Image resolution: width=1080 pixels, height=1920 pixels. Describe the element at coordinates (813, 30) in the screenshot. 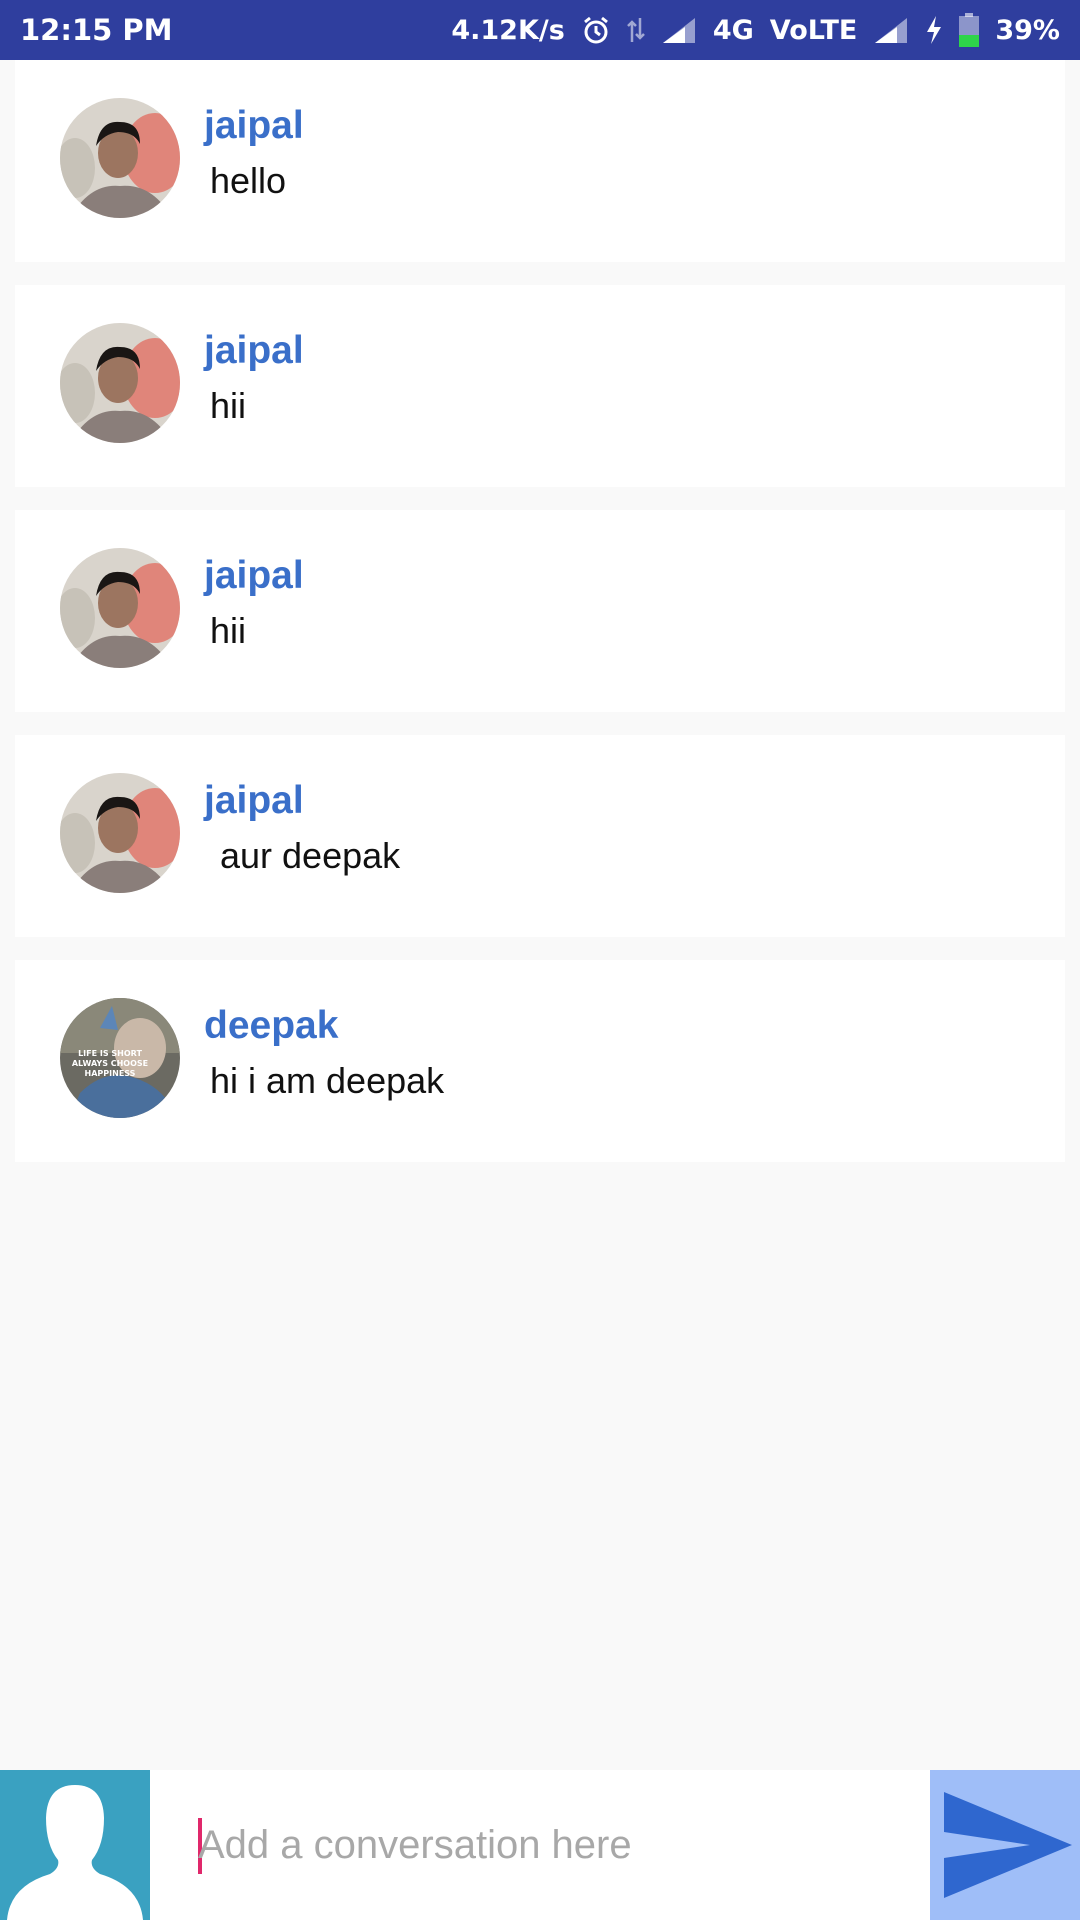

I see `volte-label: VoLTE` at that location.